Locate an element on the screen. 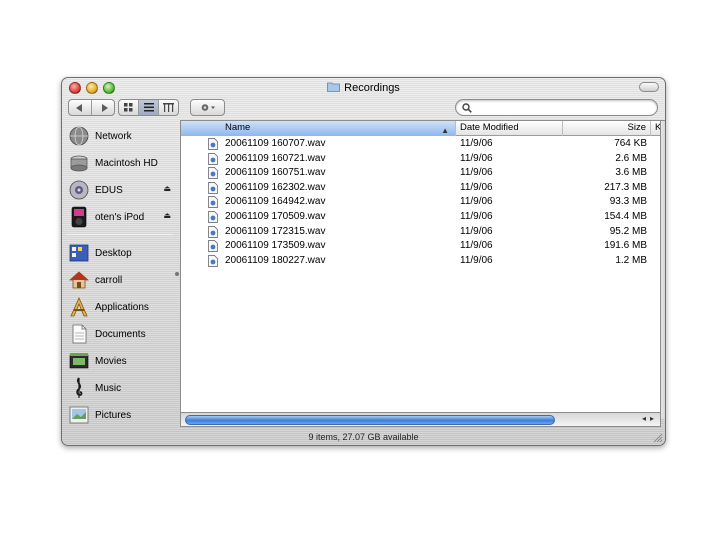 The height and width of the screenshot is (540, 720). column-view-icon is located at coordinates (168, 107).